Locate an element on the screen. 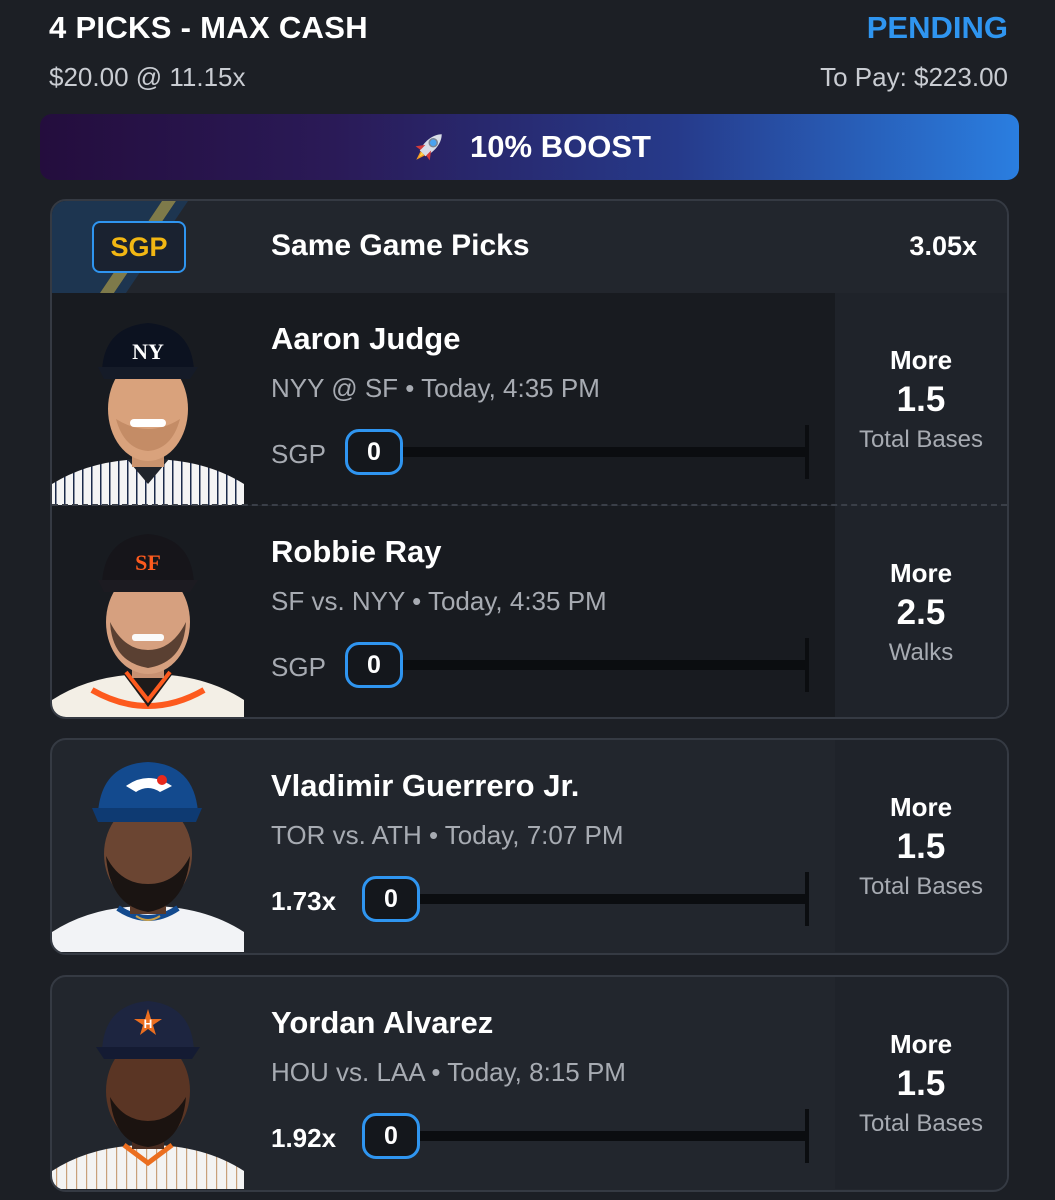 The height and width of the screenshot is (1200, 1055). player-headshot: SF is located at coordinates (148, 625).